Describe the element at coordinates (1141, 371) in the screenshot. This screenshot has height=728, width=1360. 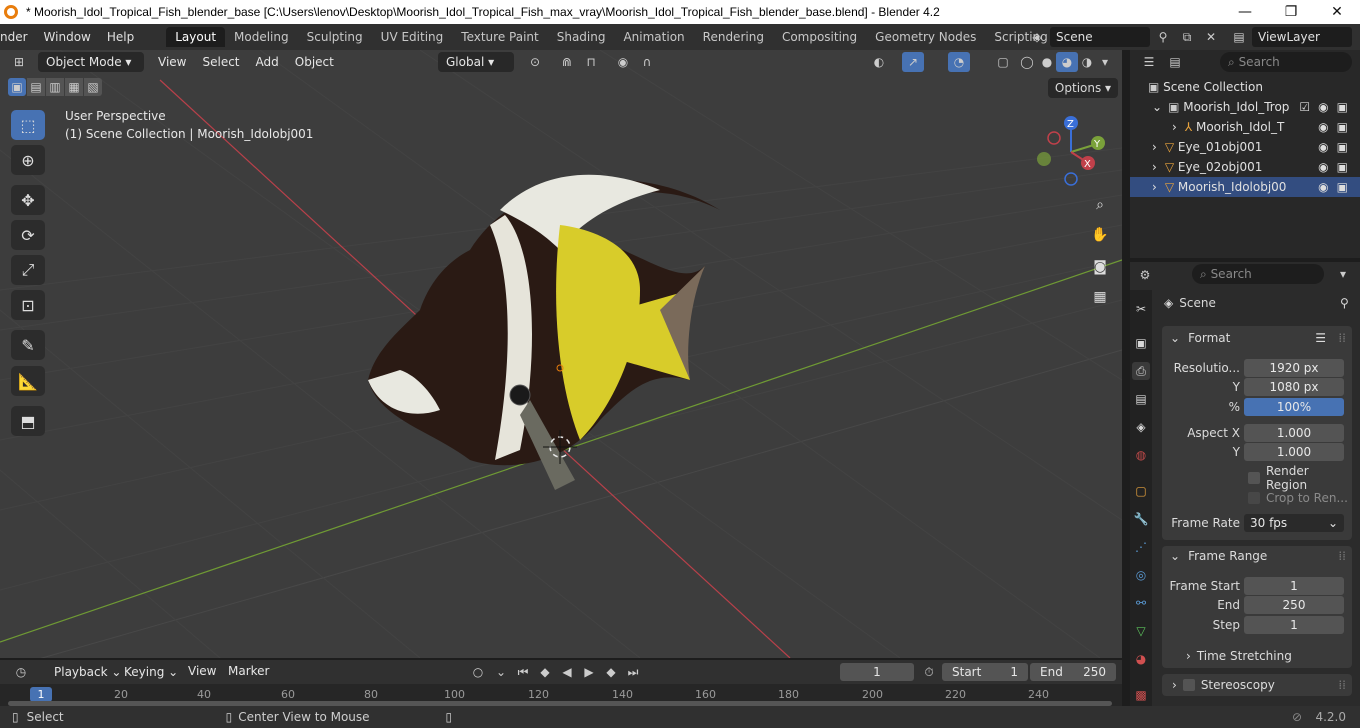
I see `output-tab-icon: ⎙` at that location.